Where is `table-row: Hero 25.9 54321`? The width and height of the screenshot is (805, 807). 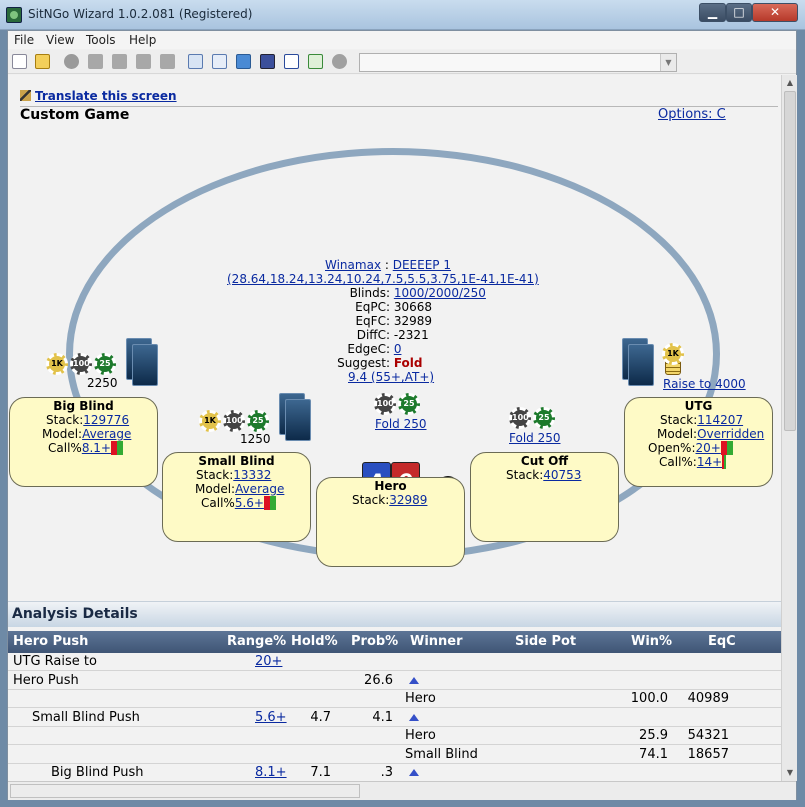
table-row: Hero 25.9 54321 is located at coordinates (394, 736).